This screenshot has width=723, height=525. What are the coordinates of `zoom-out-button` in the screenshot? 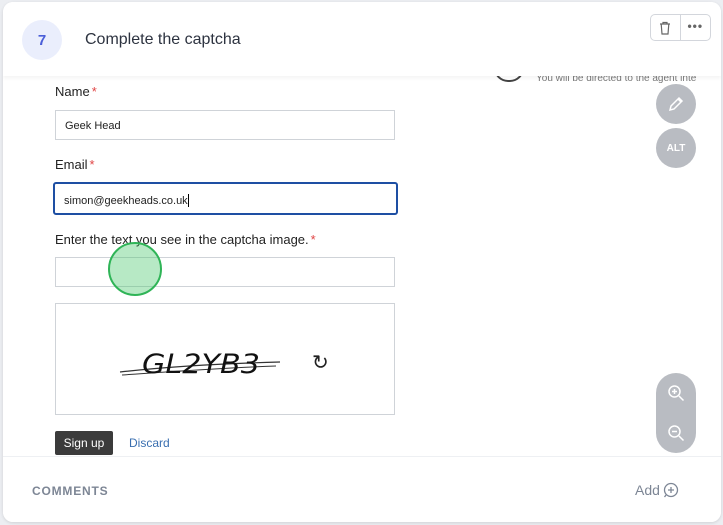 It's located at (676, 433).